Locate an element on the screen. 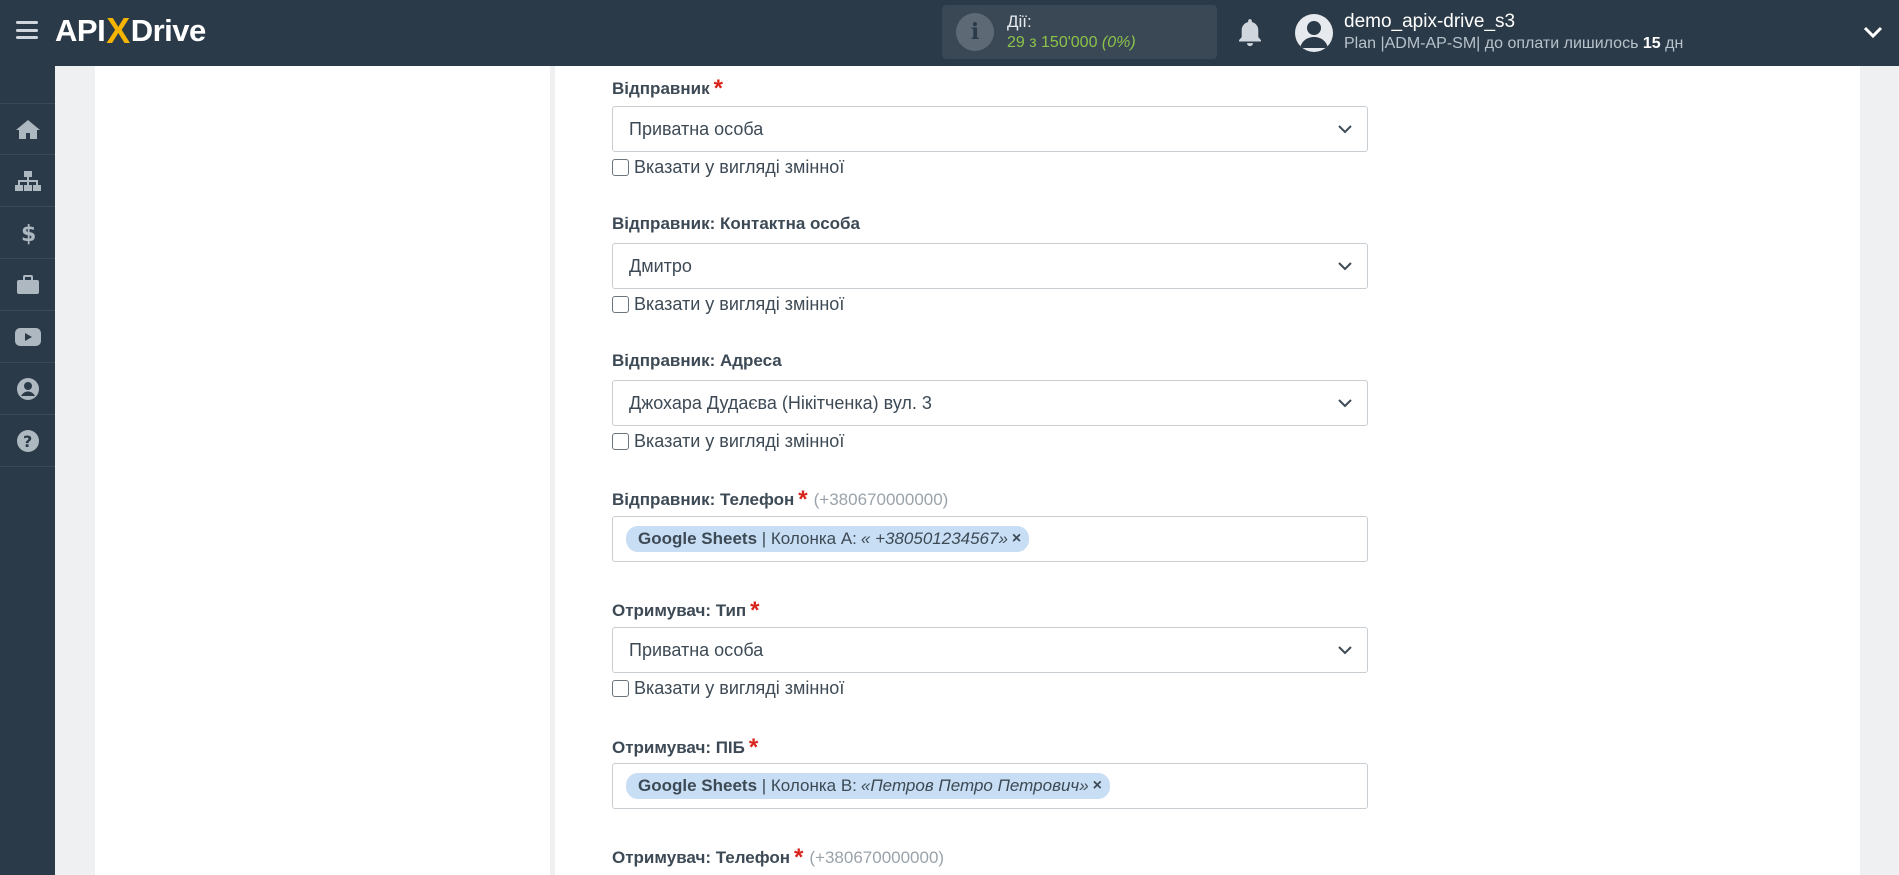 This screenshot has height=875, width=1899. sitemap-icon is located at coordinates (27, 180).